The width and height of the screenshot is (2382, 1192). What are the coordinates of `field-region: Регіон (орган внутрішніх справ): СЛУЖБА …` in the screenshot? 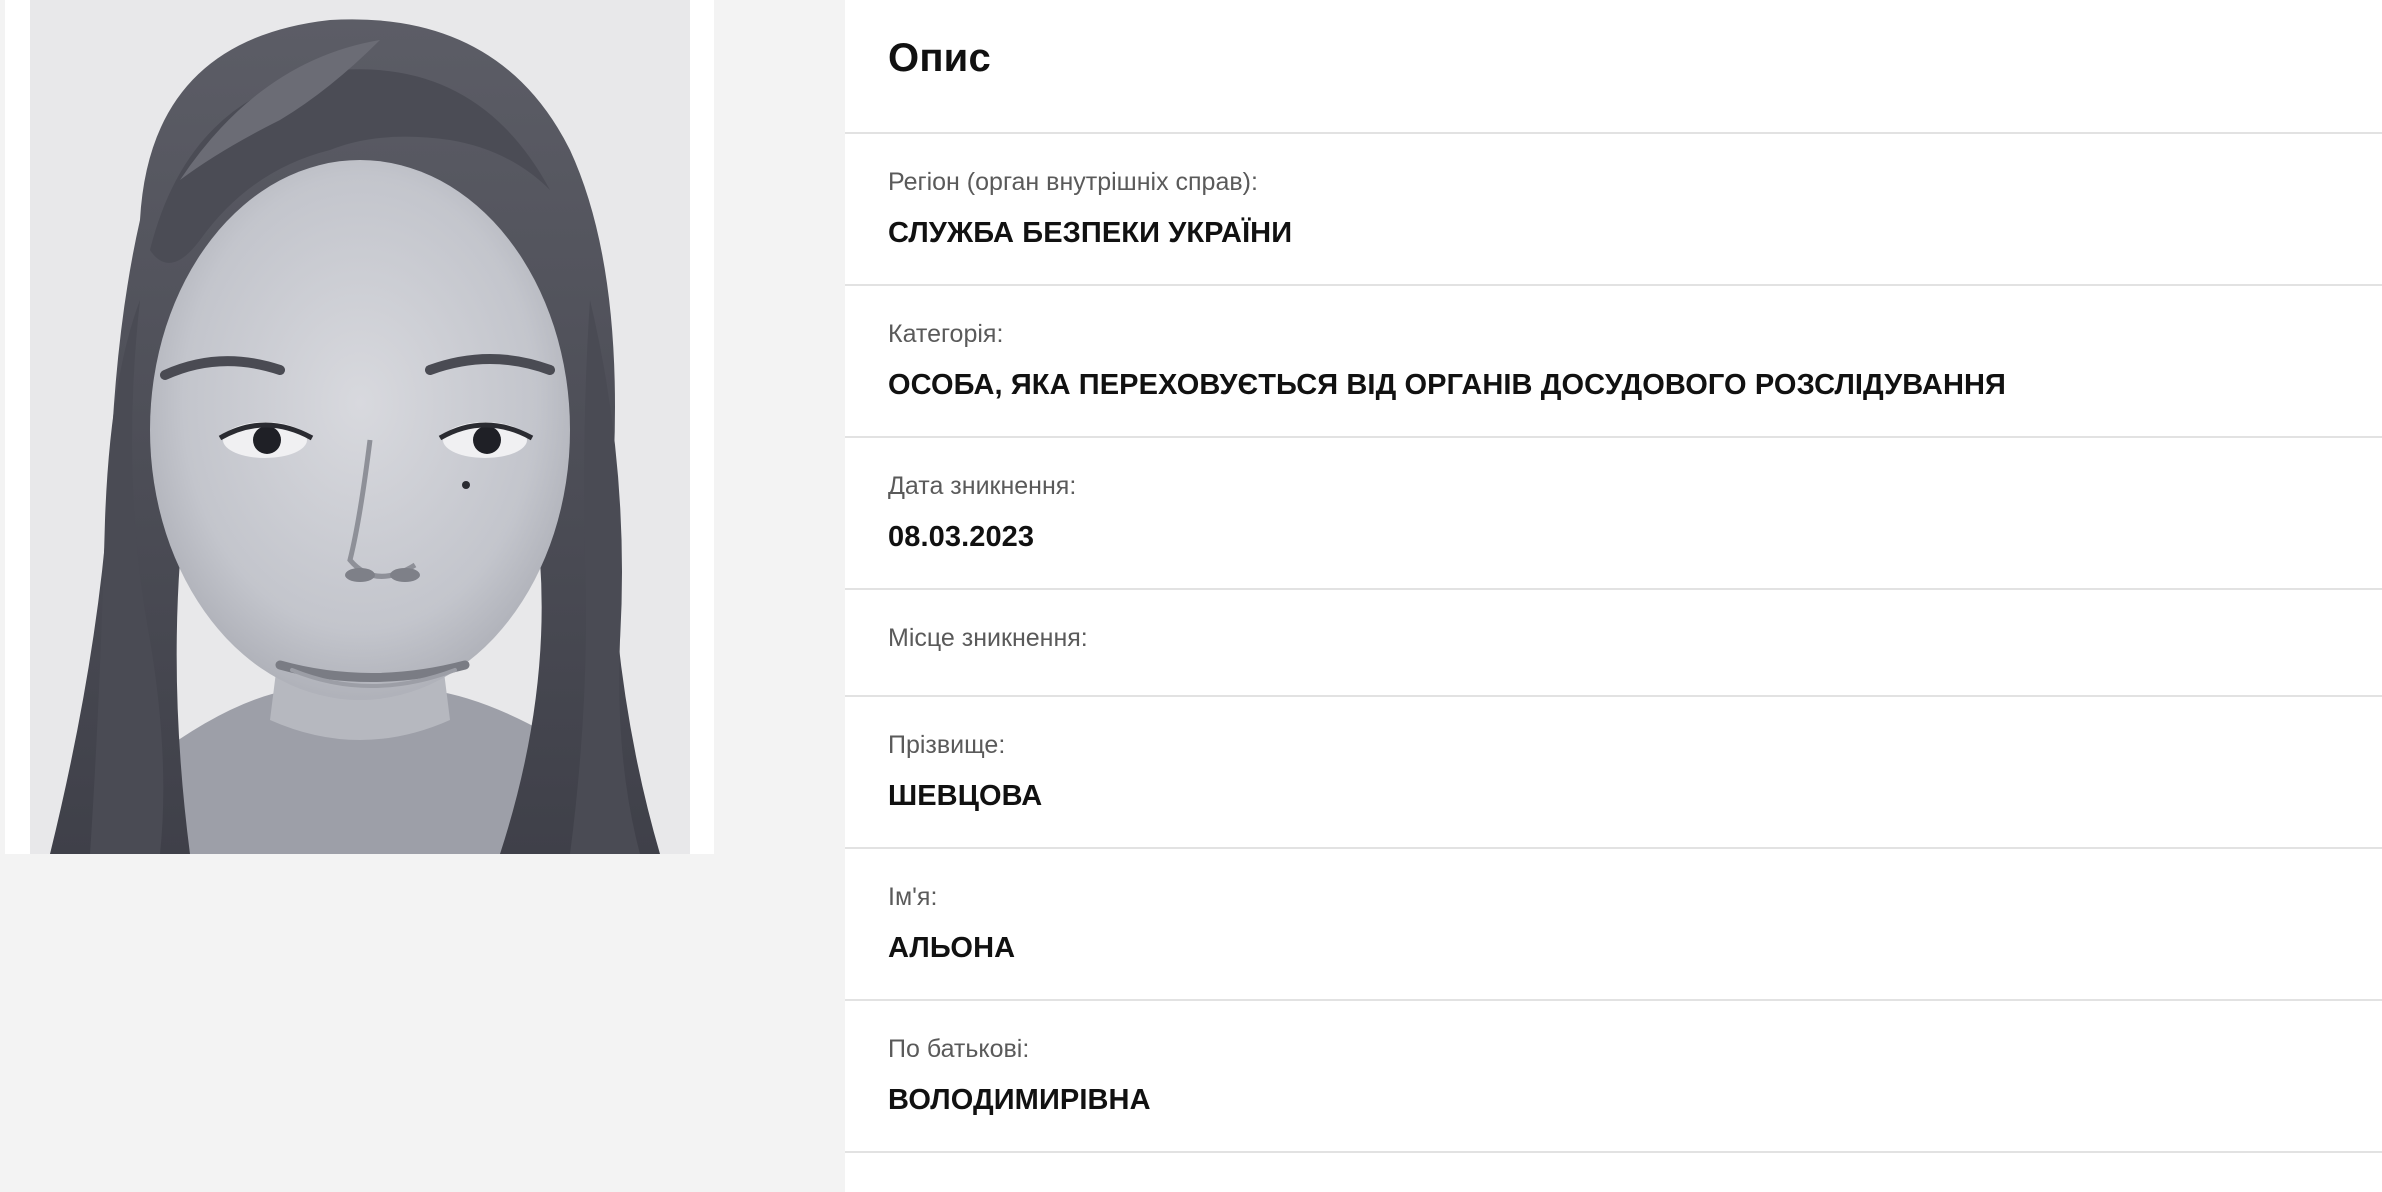 It's located at (1613, 210).